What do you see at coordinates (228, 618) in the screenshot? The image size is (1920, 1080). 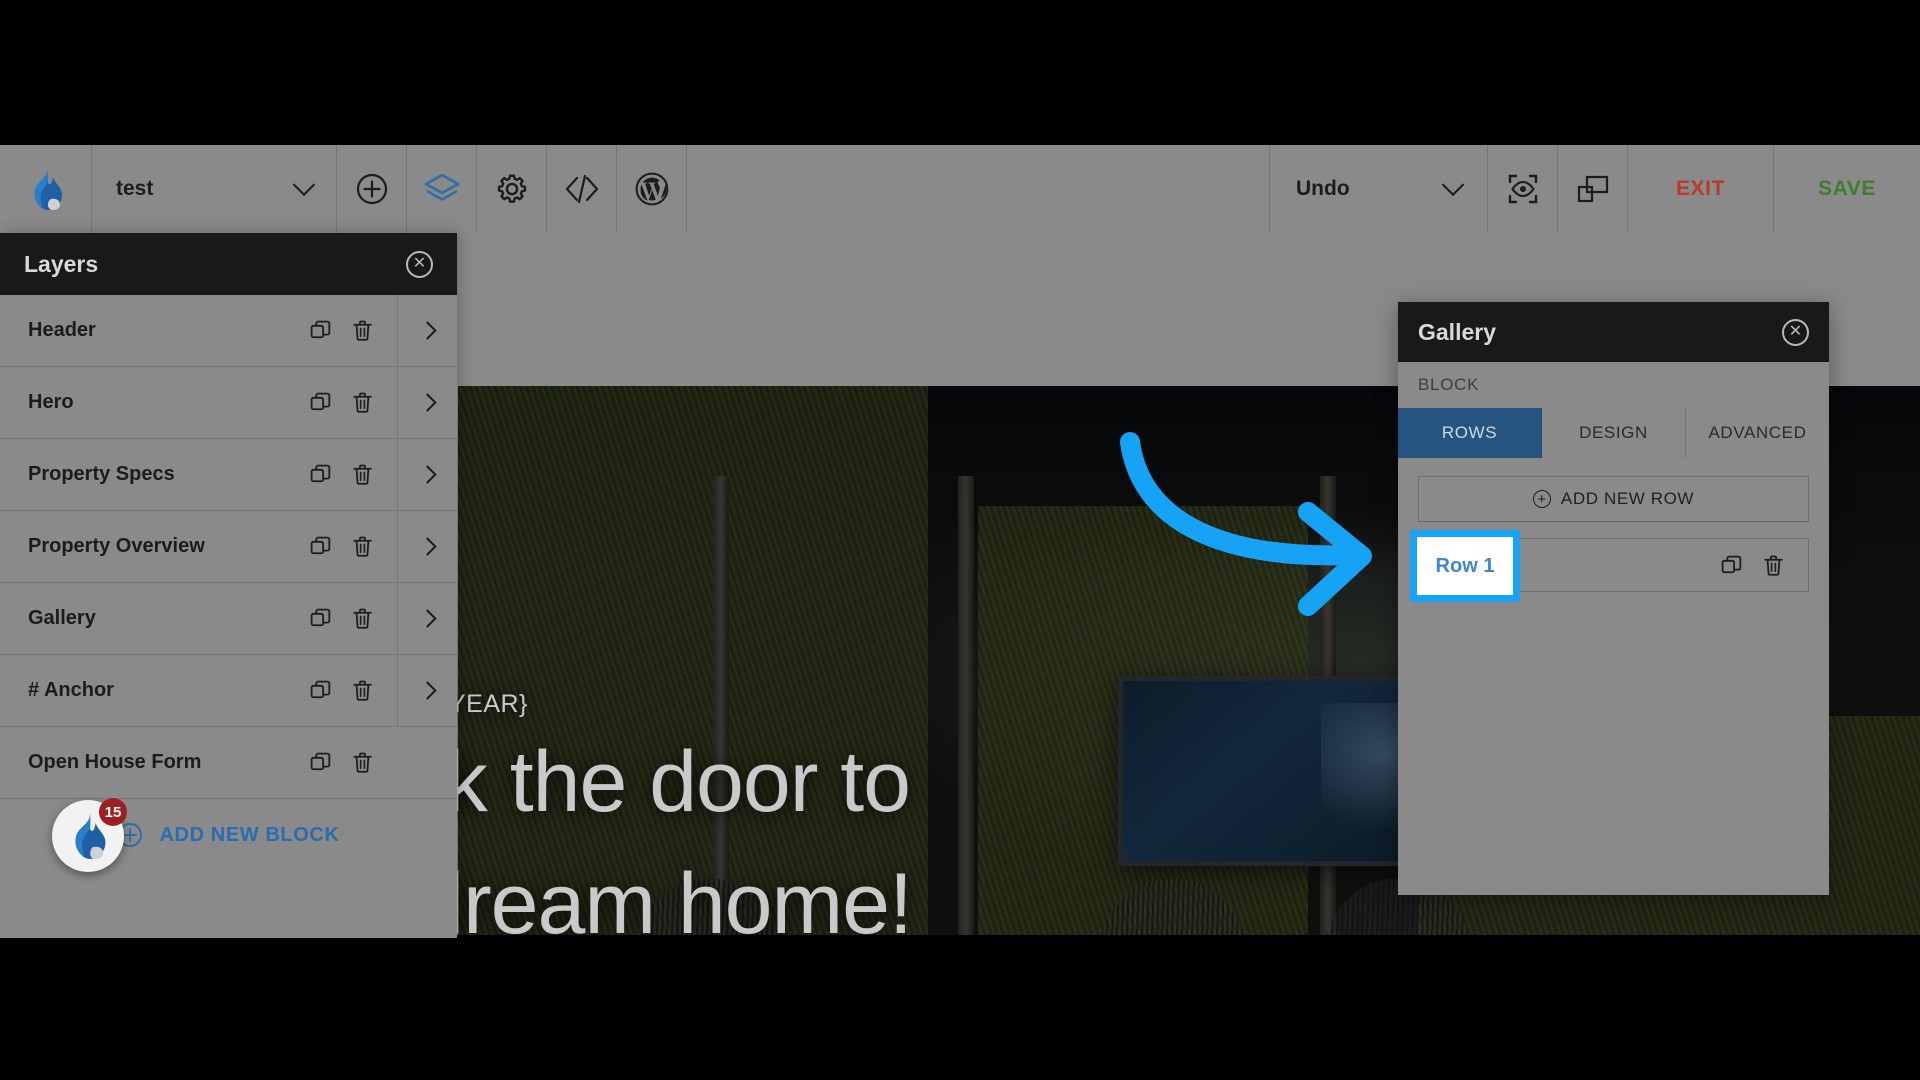 I see `layer-row: Gallery` at bounding box center [228, 618].